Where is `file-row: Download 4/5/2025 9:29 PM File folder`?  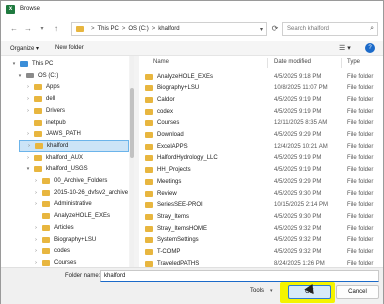
file-row: Download 4/5/2025 9:29 PM File folder is located at coordinates (259, 135).